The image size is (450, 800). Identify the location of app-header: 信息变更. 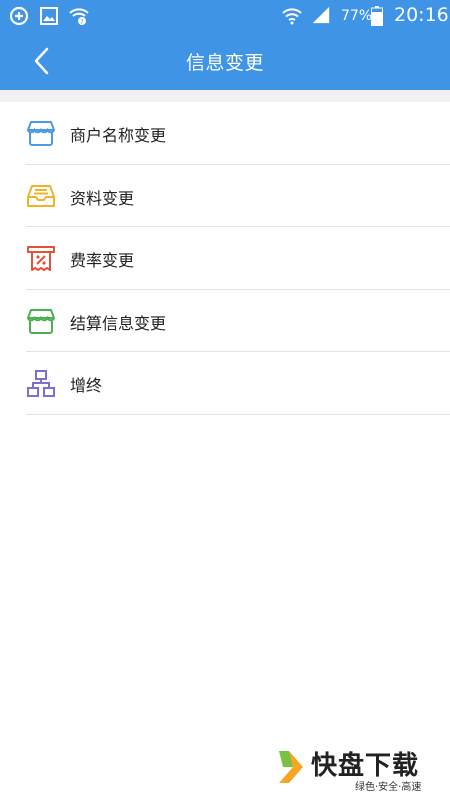
(225, 61).